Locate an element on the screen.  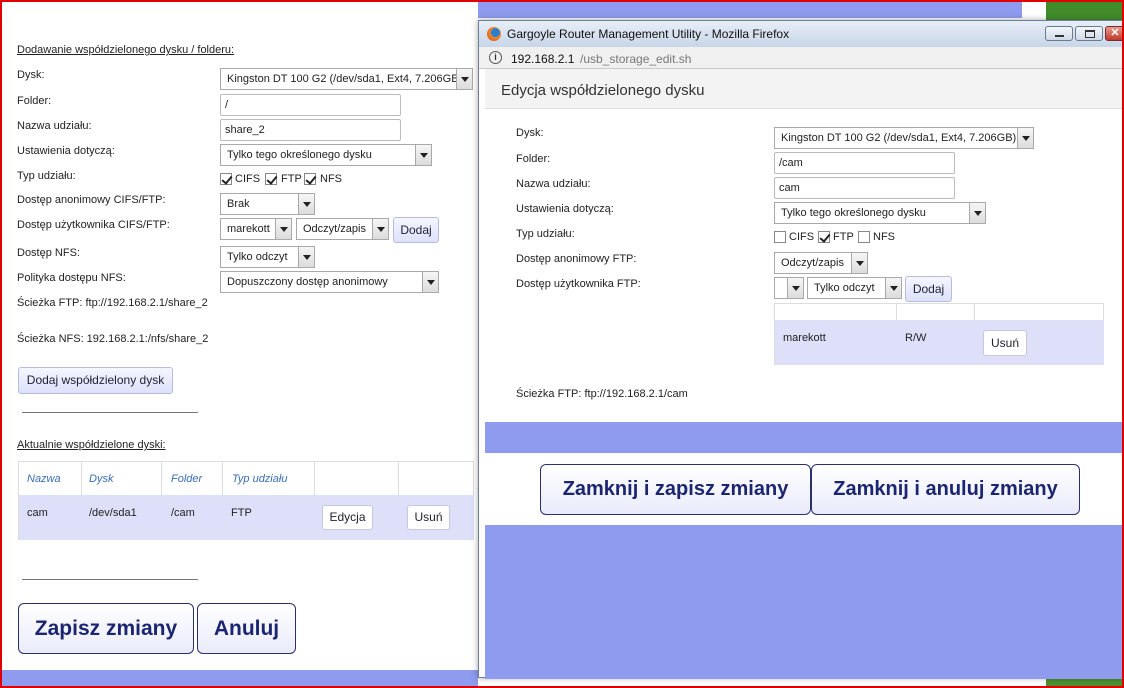
cell-folder: /cam is located at coordinates (183, 513).